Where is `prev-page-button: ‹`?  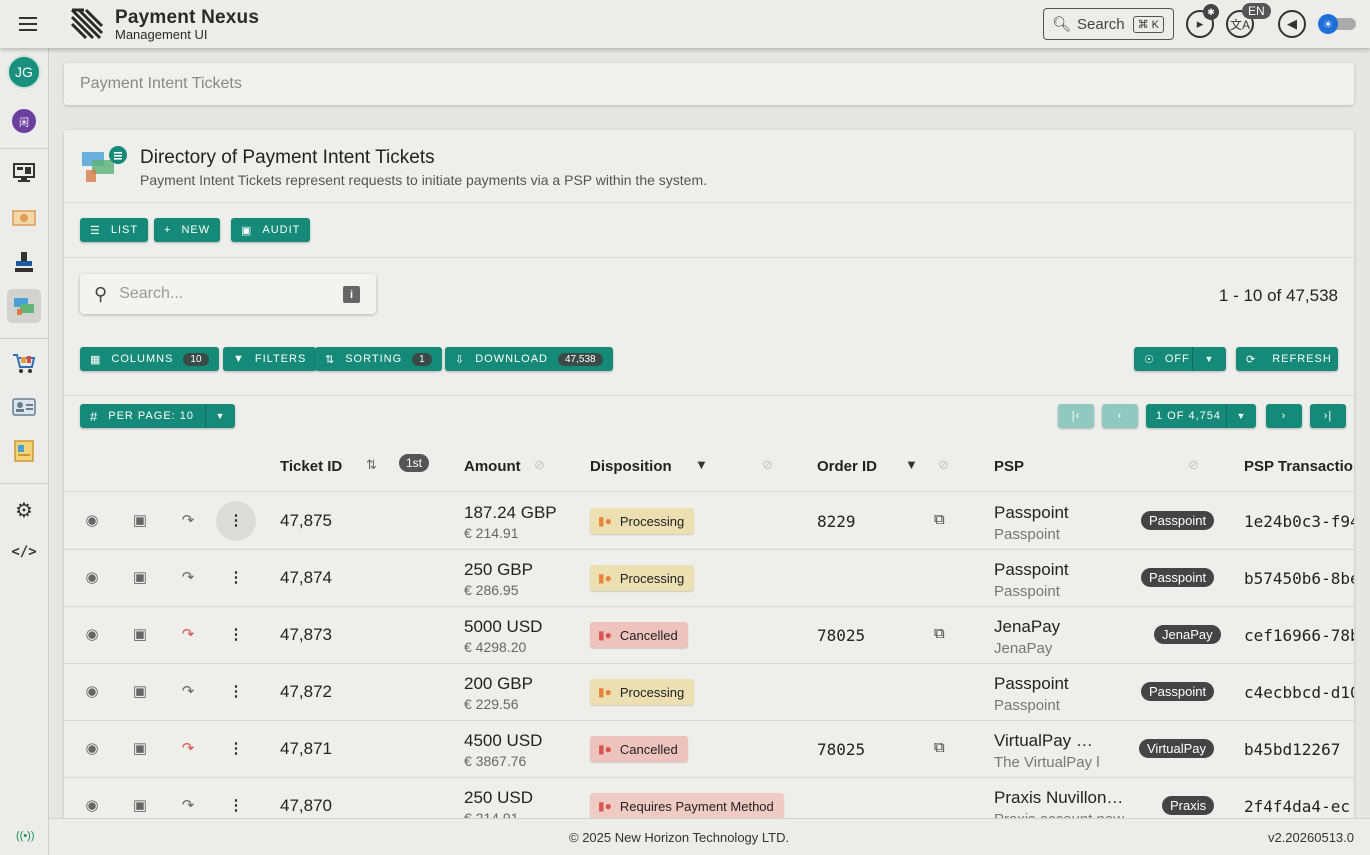
prev-page-button: ‹ is located at coordinates (1120, 416).